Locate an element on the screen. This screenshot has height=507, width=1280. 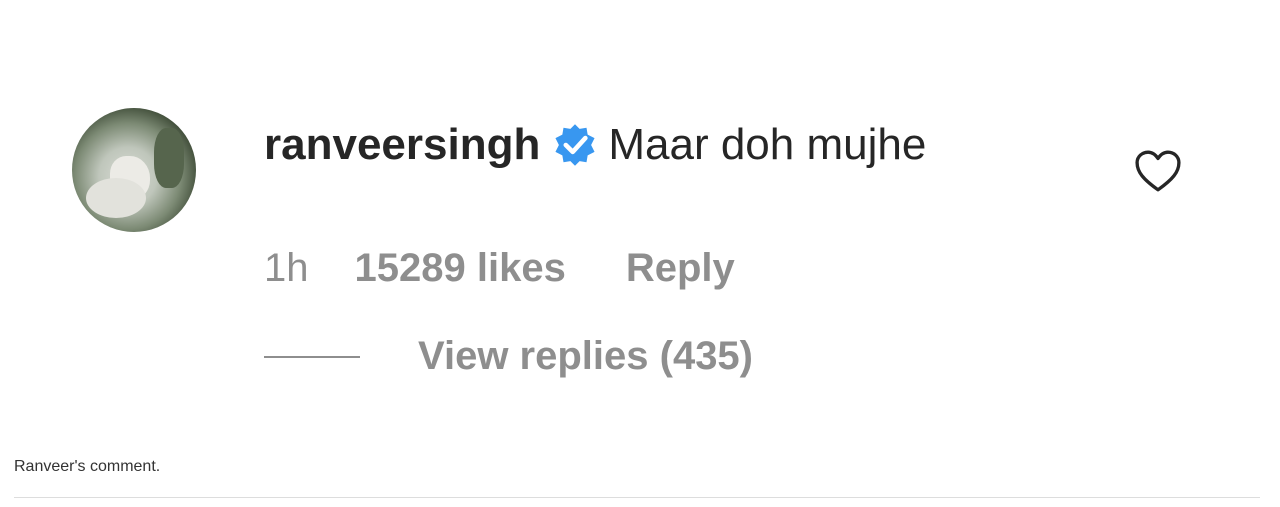
avatar is located at coordinates (134, 170).